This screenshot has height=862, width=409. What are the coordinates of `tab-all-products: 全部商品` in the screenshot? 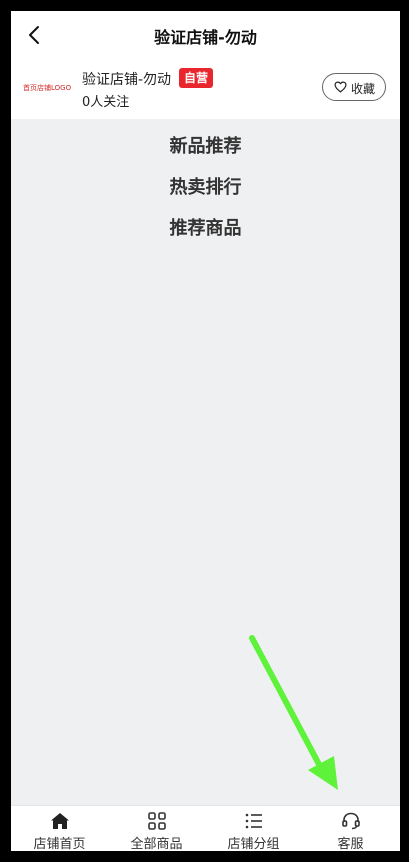 It's located at (156, 828).